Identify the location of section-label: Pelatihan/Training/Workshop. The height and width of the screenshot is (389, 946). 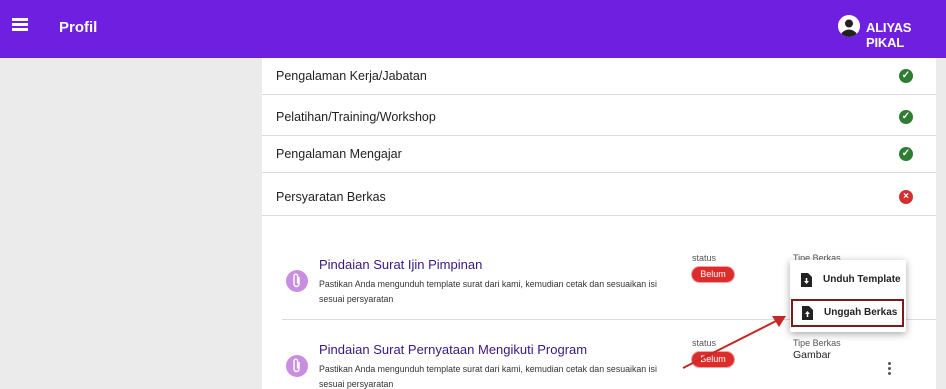
(356, 117).